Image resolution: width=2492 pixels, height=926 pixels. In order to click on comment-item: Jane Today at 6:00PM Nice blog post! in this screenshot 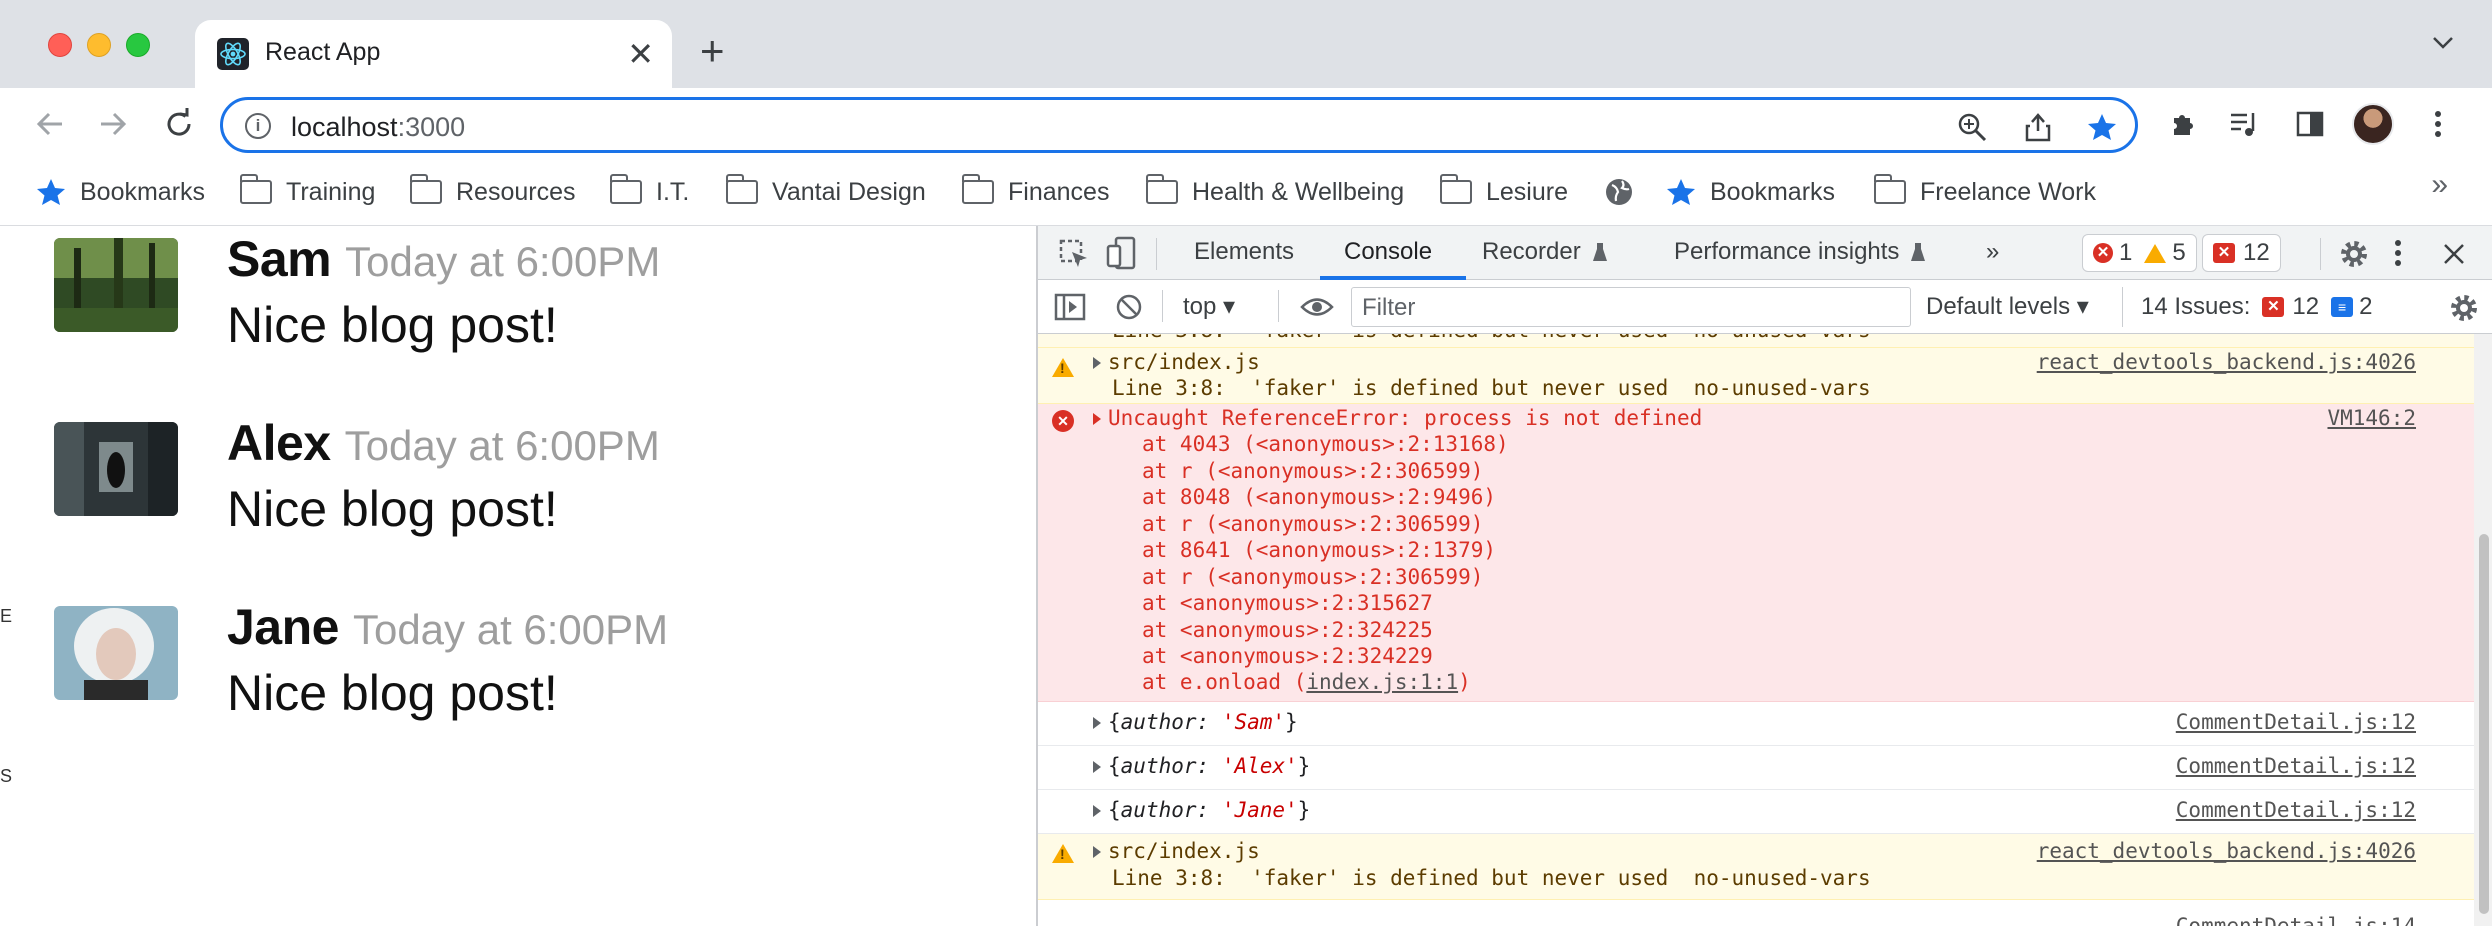, I will do `click(534, 678)`.